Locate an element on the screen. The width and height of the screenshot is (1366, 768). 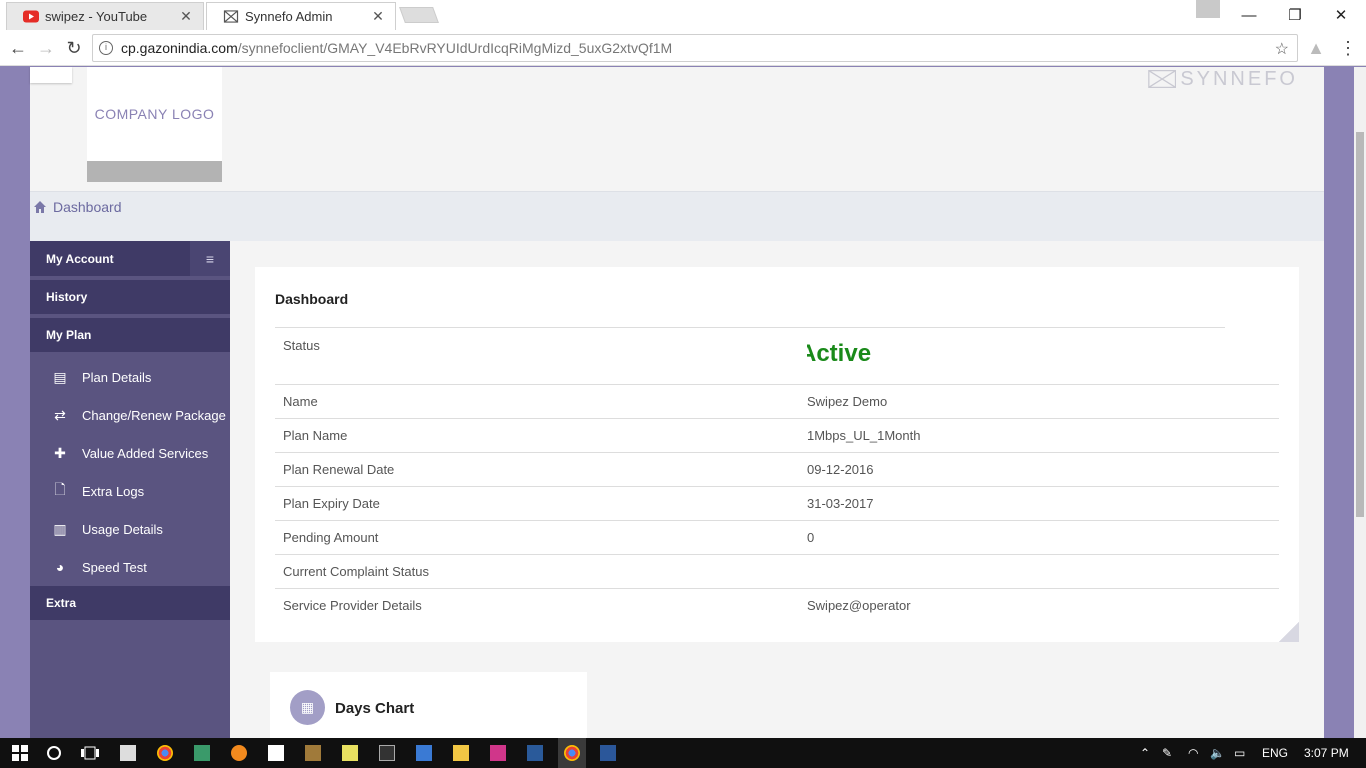
row-value: 09-12-2016 is located at coordinates (840, 469).